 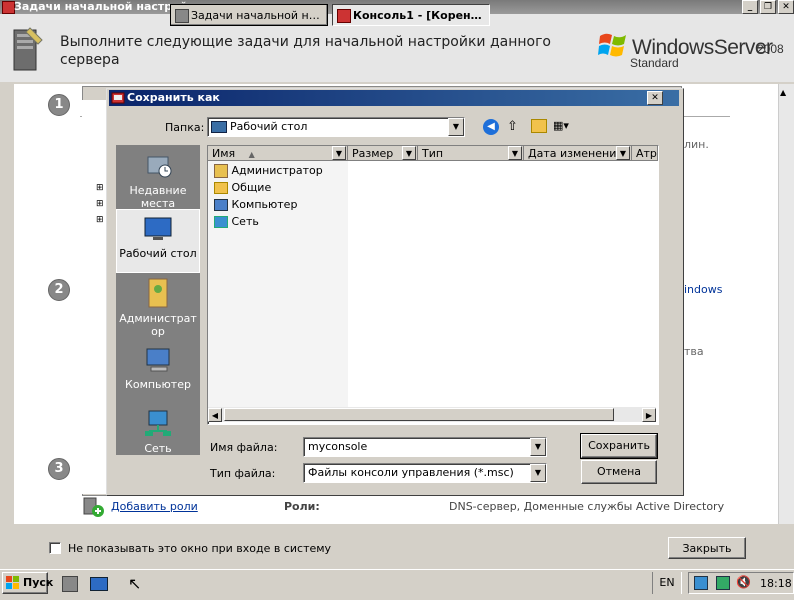 What do you see at coordinates (703, 289) in the screenshot?
I see `side-link: indows` at bounding box center [703, 289].